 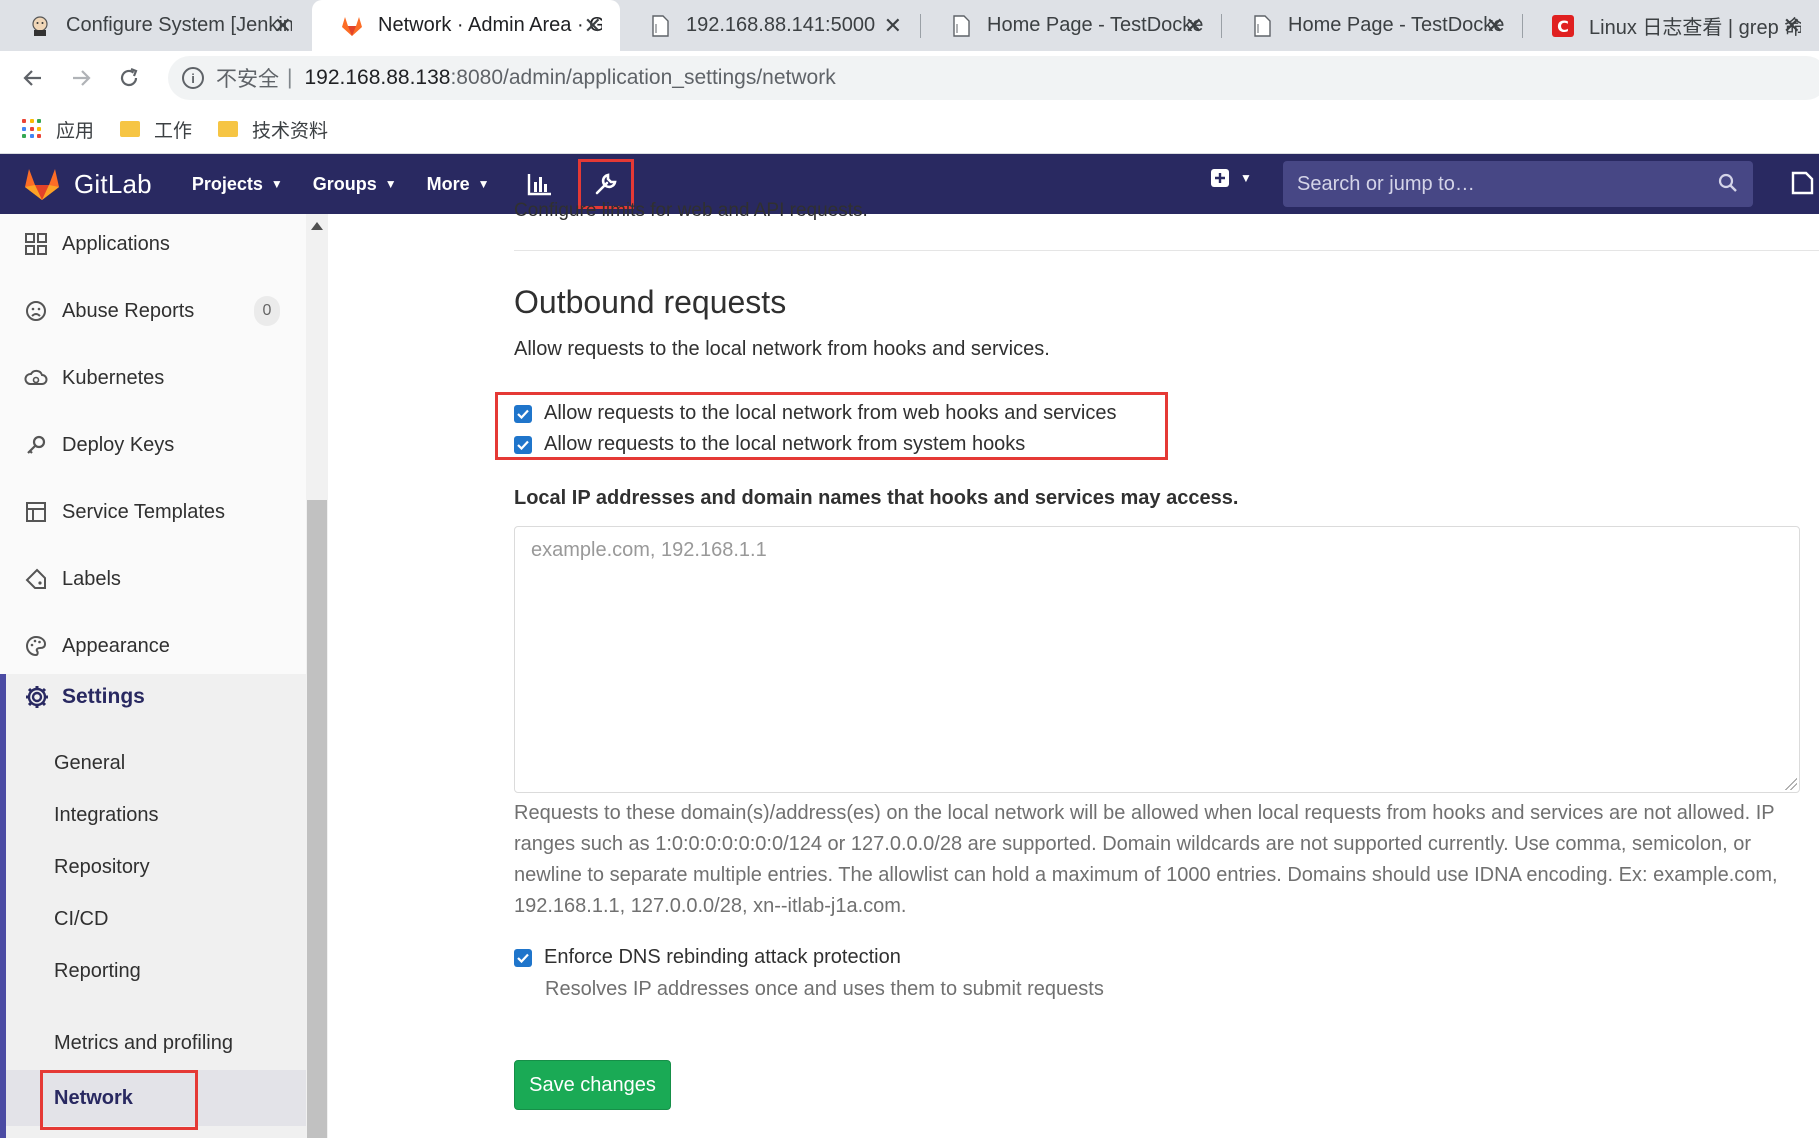 I want to click on template-icon, so click(x=36, y=512).